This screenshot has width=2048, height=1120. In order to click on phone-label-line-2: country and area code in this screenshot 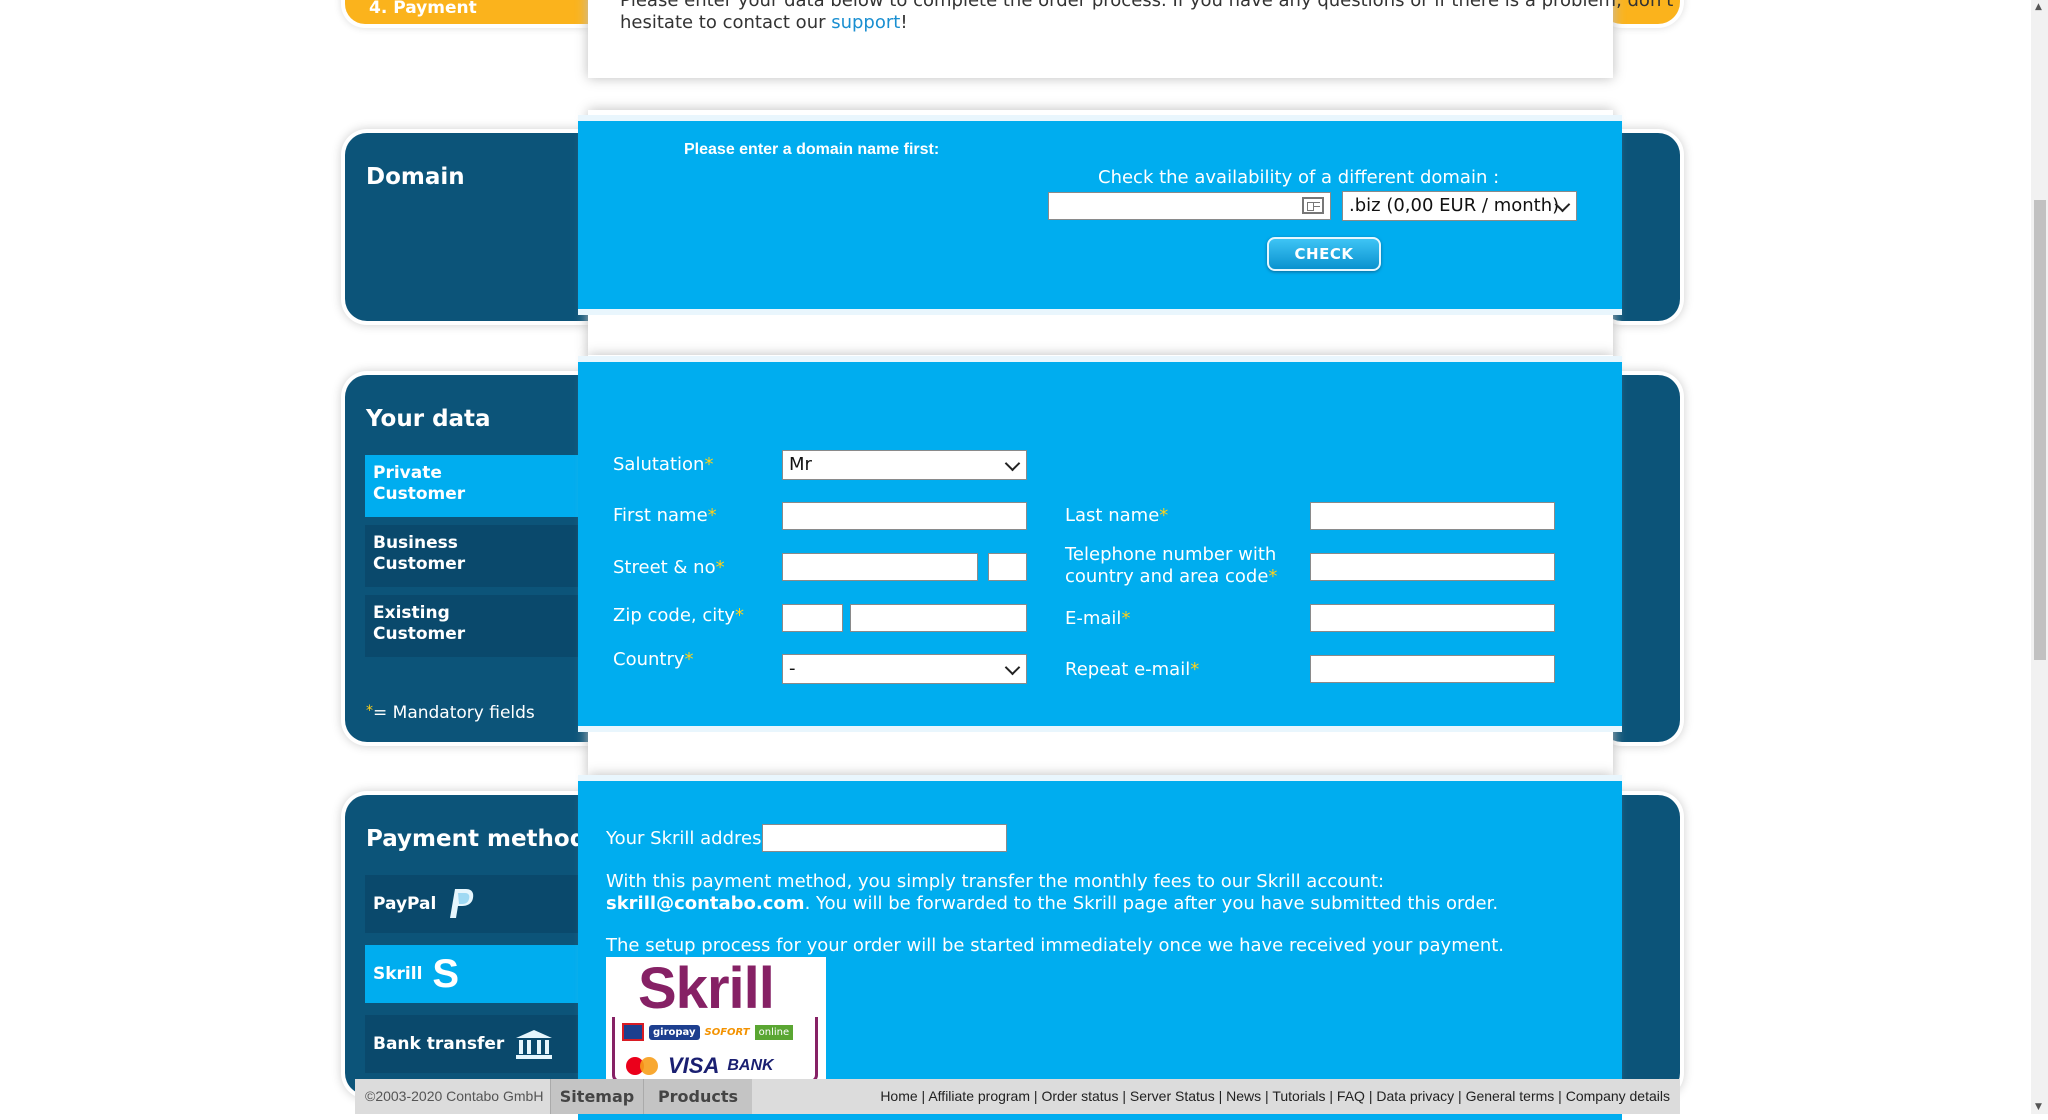, I will do `click(1167, 576)`.